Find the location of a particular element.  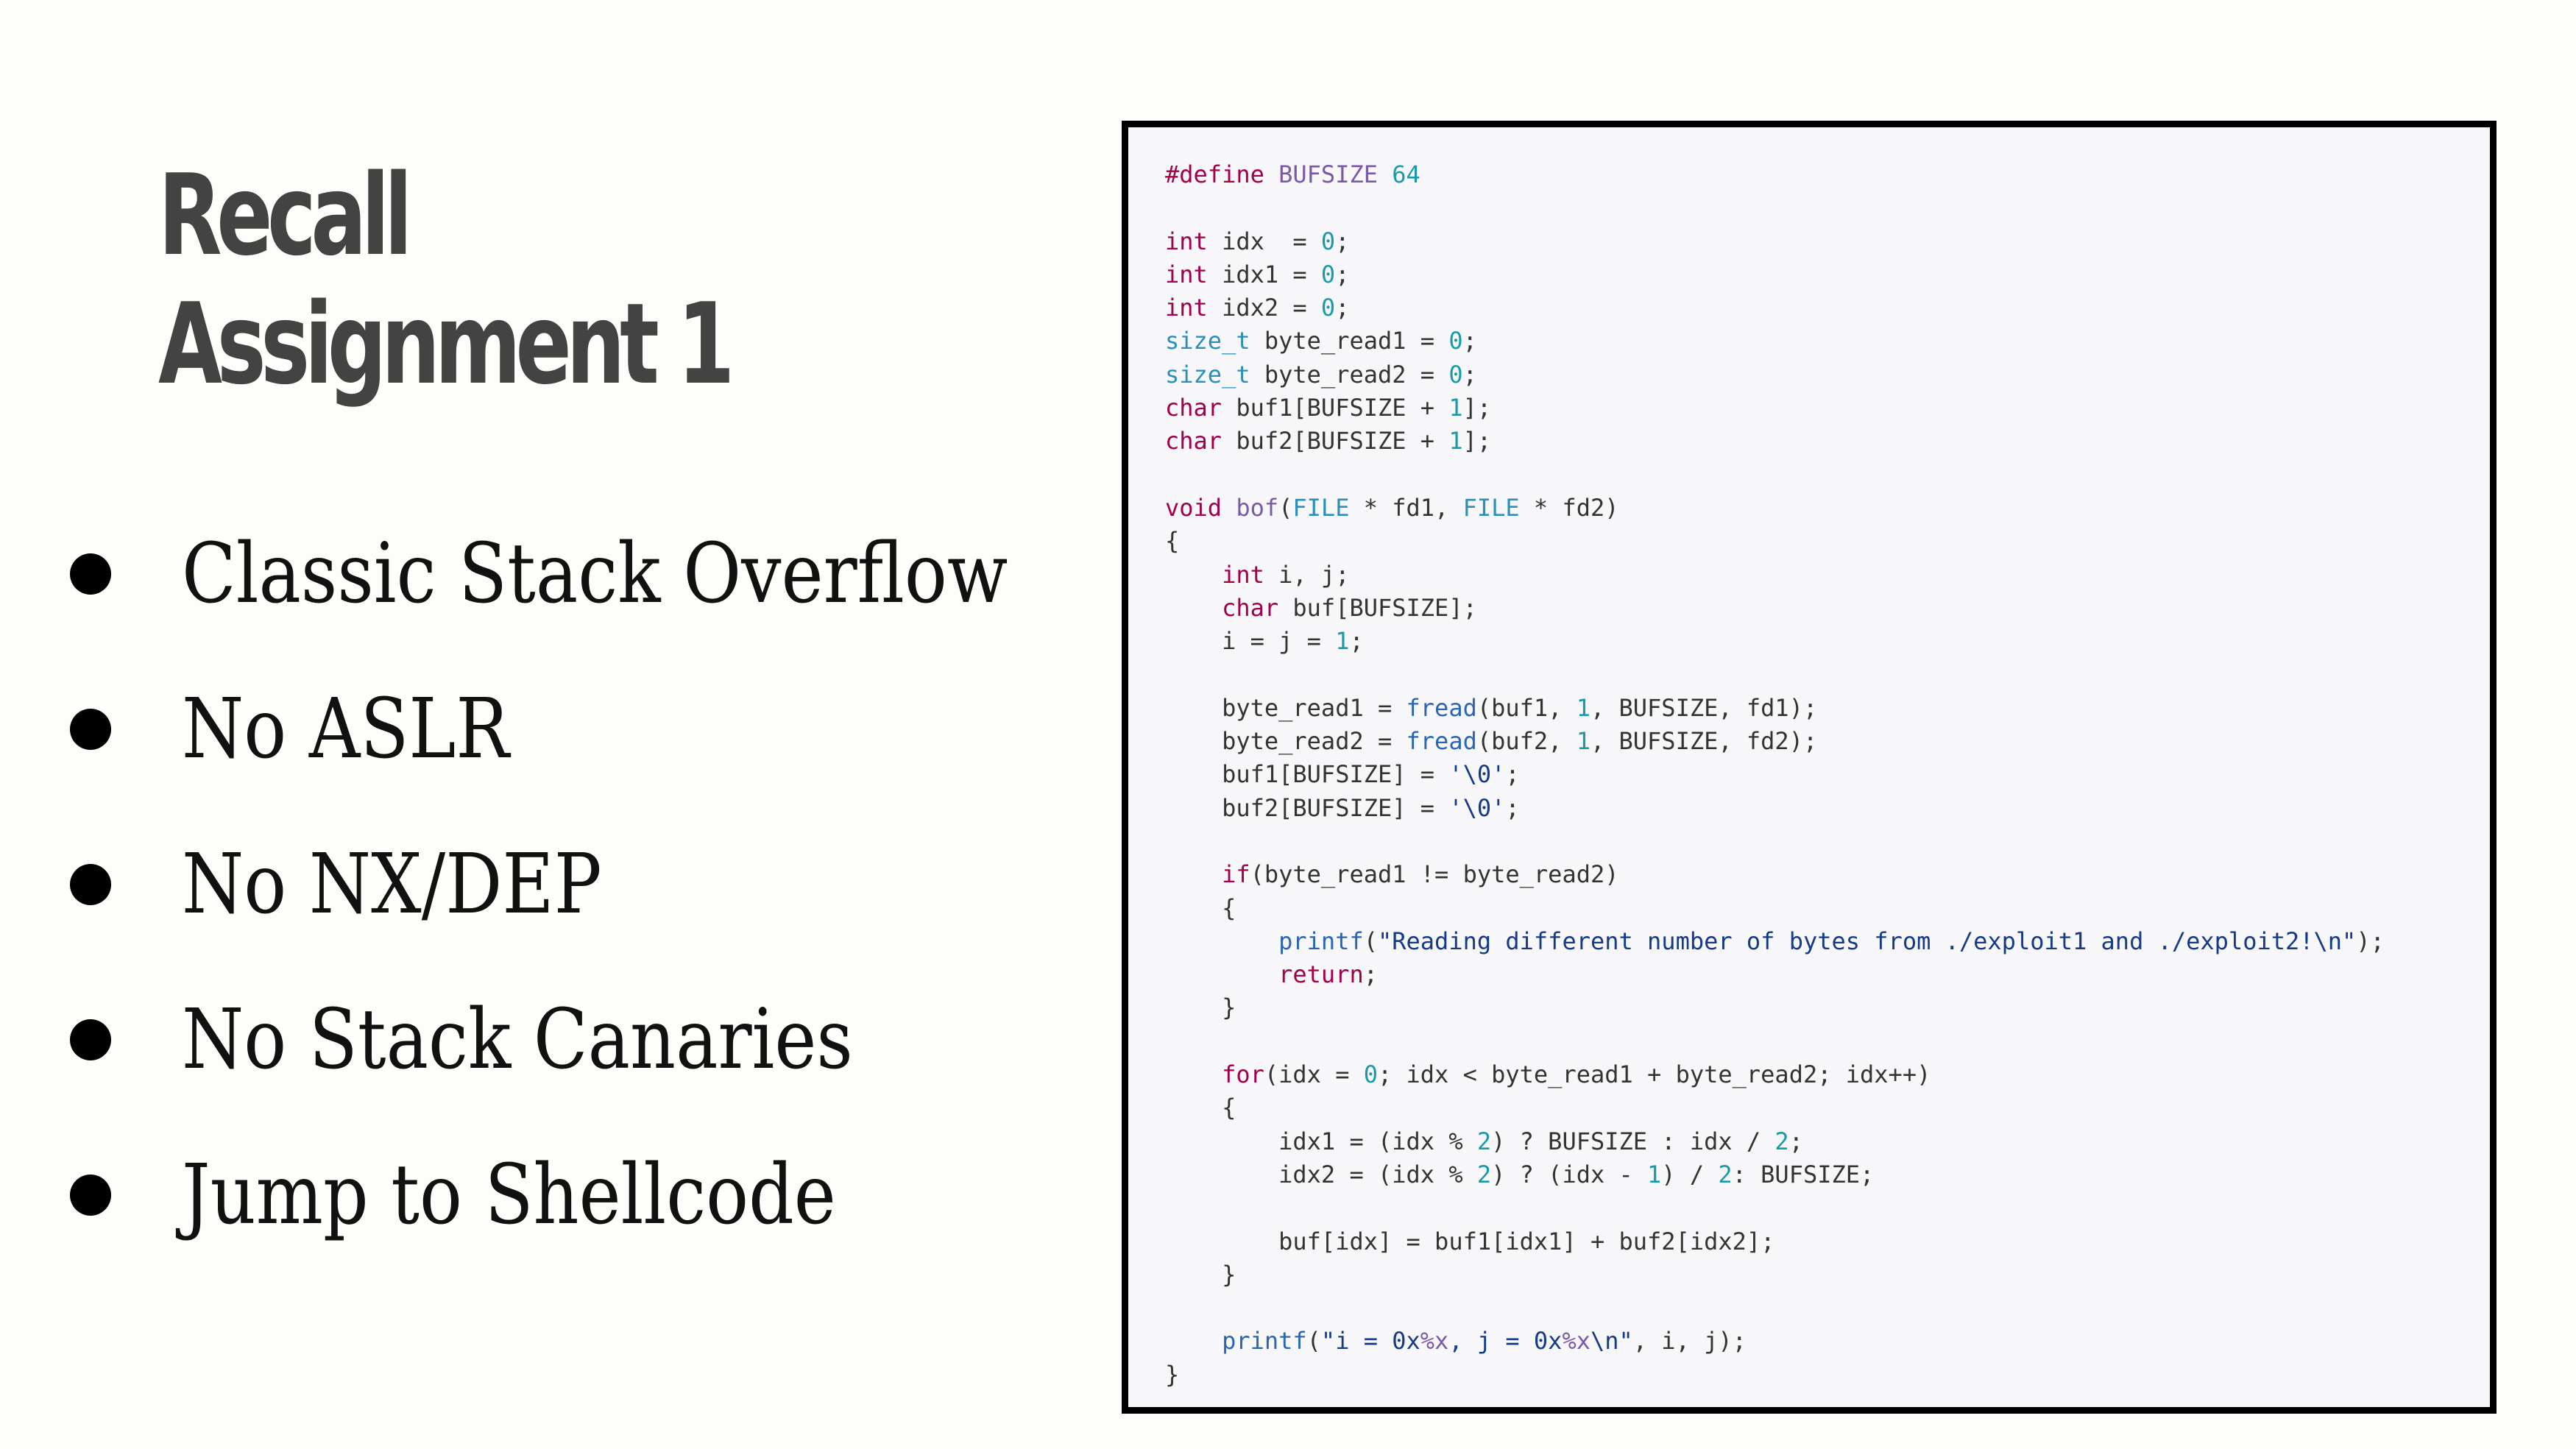

bullet-text: Jump to Shellcode is located at coordinates (509, 1195).